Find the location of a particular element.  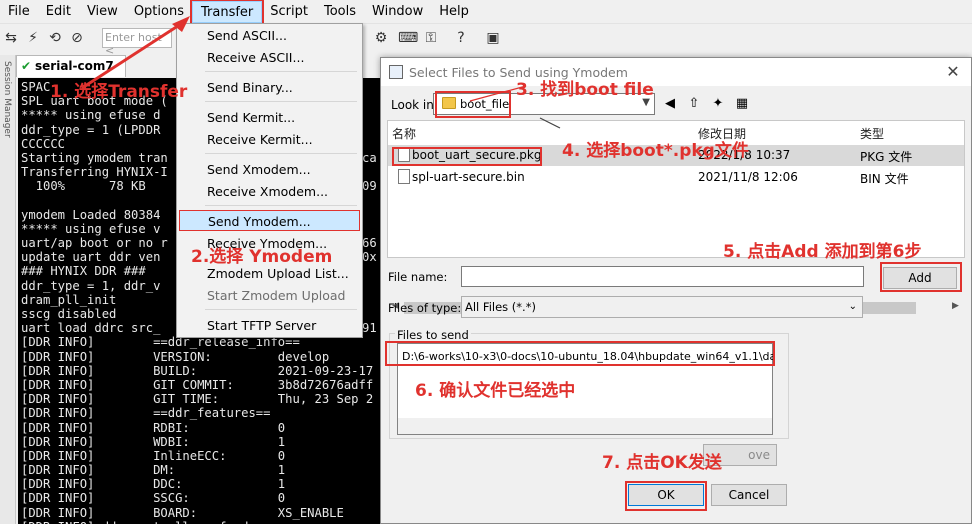

annotation-step6: 6. 确认文件已经选中 is located at coordinates (495, 391).